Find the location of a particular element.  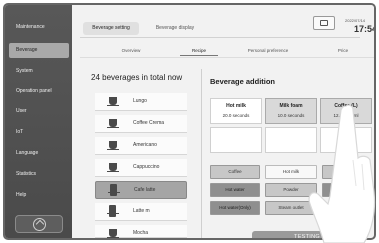

subtab-personal-preference: Personal preference is located at coordinates (268, 51).